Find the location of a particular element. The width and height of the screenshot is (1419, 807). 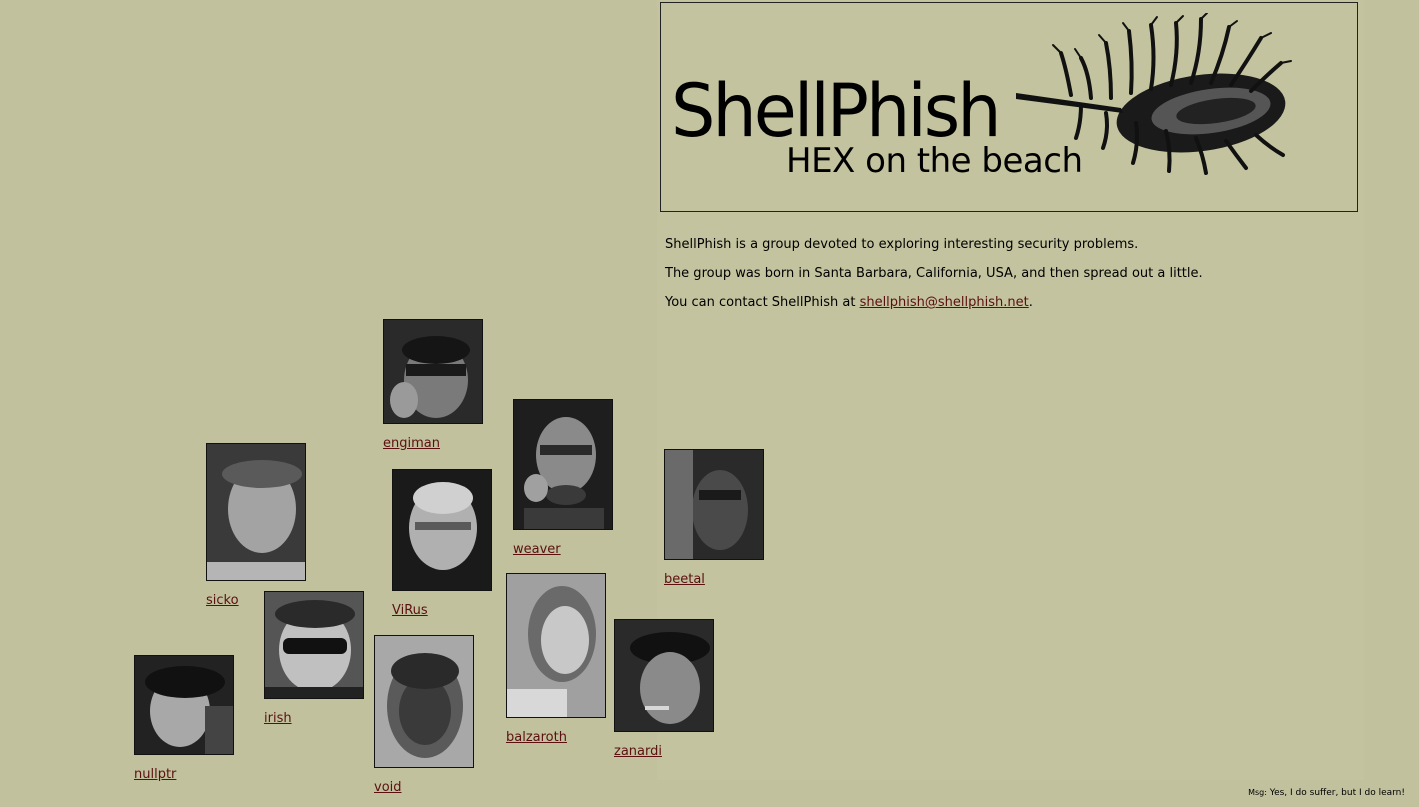

footer-message: Msg: Yes, I do suffer, but I do learn! is located at coordinates (1326, 793).